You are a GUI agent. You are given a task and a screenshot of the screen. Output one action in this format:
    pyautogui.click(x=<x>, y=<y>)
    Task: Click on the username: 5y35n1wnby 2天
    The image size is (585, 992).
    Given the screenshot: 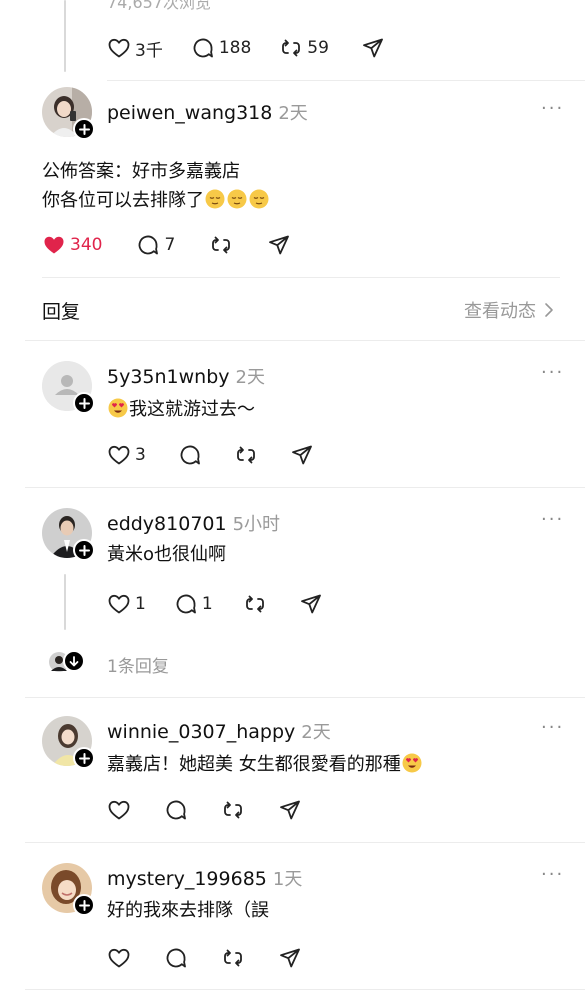 What is the action you would take?
    pyautogui.click(x=186, y=376)
    